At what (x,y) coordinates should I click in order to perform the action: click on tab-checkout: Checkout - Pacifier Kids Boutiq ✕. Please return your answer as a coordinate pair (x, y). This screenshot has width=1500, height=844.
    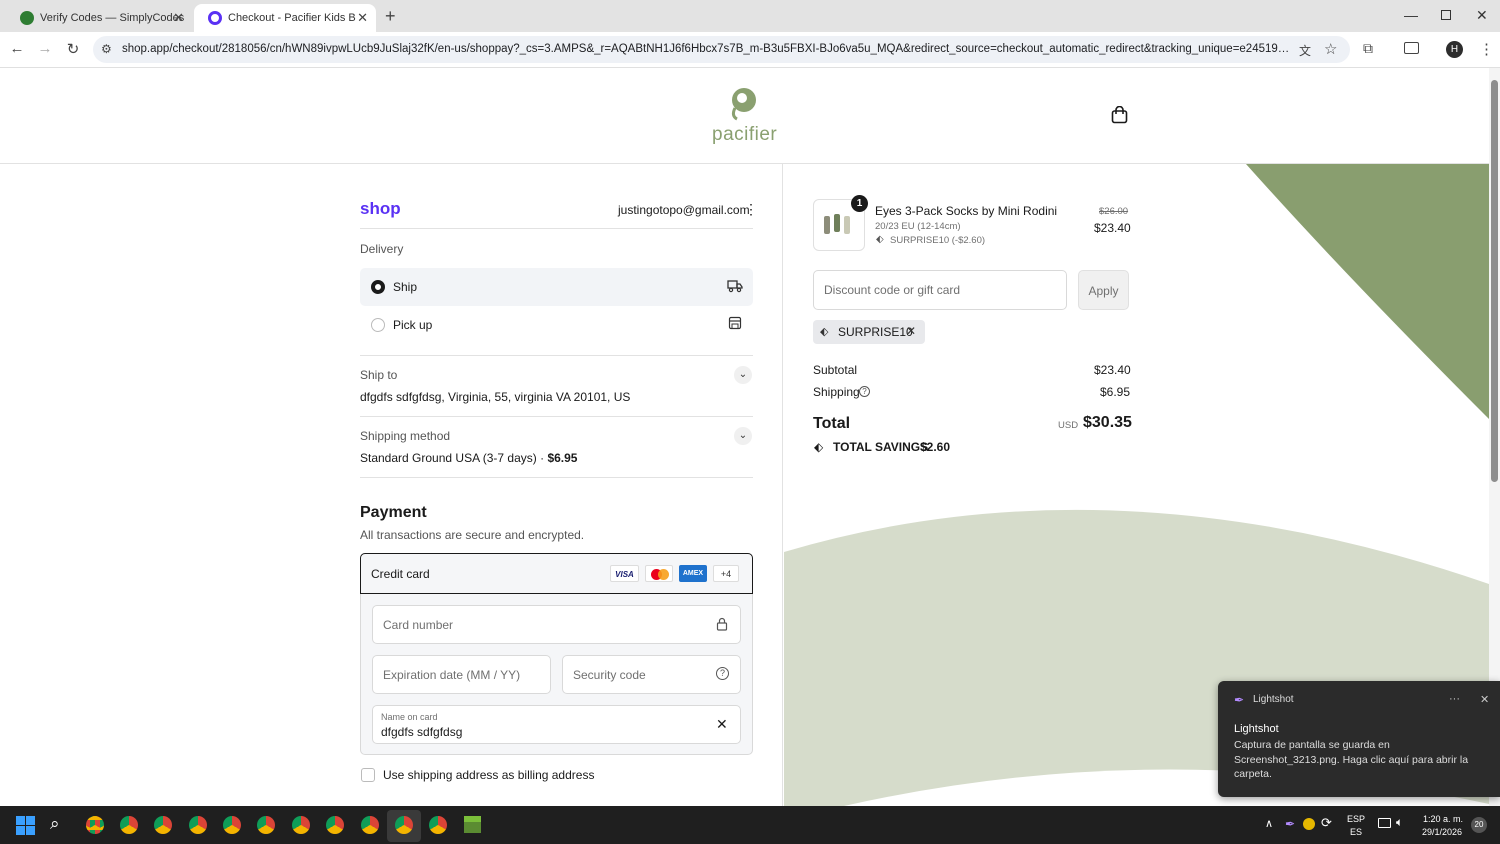
    Looking at the image, I should click on (285, 18).